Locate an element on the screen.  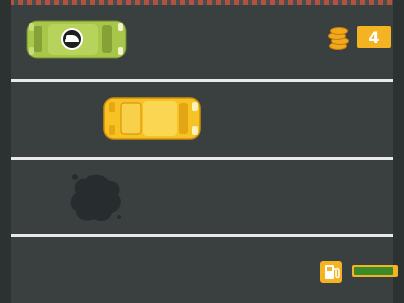
coin-stack-icon is located at coordinates (338, 37).